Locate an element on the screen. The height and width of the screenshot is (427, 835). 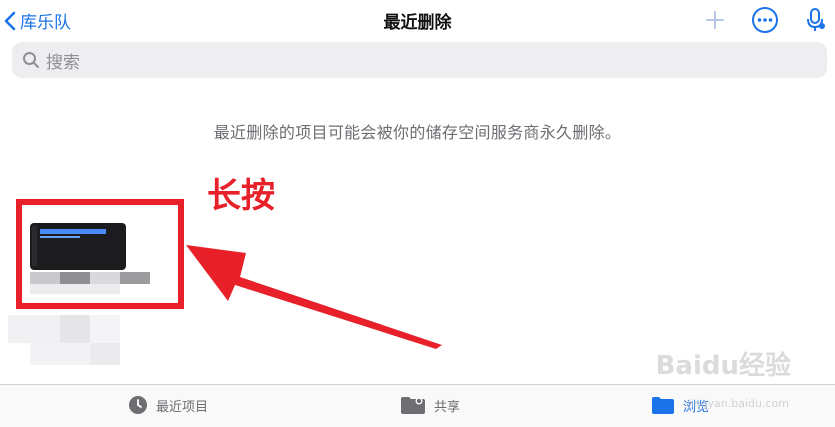
more-button is located at coordinates (765, 20).